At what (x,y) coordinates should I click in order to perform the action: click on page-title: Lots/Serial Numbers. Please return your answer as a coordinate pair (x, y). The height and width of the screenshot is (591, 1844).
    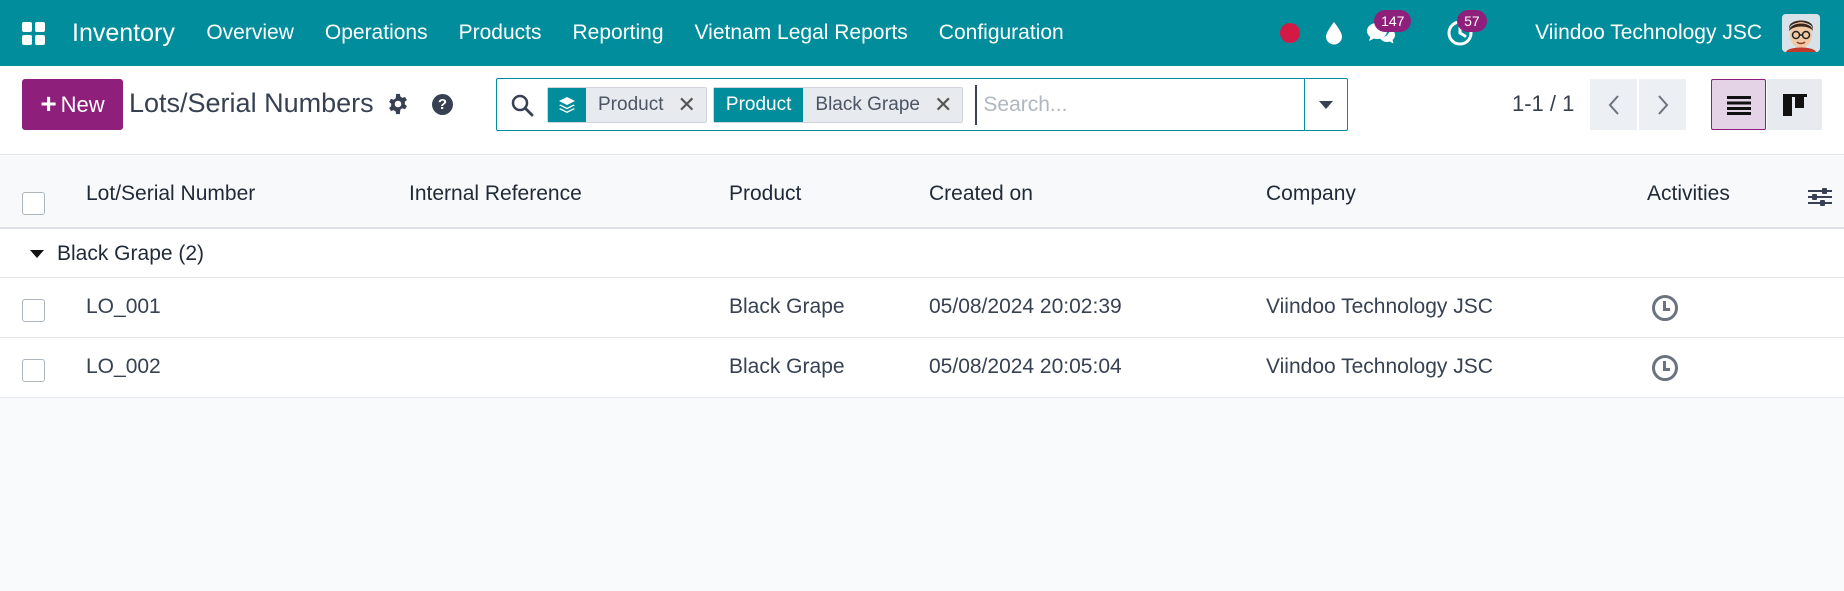
    Looking at the image, I should click on (251, 103).